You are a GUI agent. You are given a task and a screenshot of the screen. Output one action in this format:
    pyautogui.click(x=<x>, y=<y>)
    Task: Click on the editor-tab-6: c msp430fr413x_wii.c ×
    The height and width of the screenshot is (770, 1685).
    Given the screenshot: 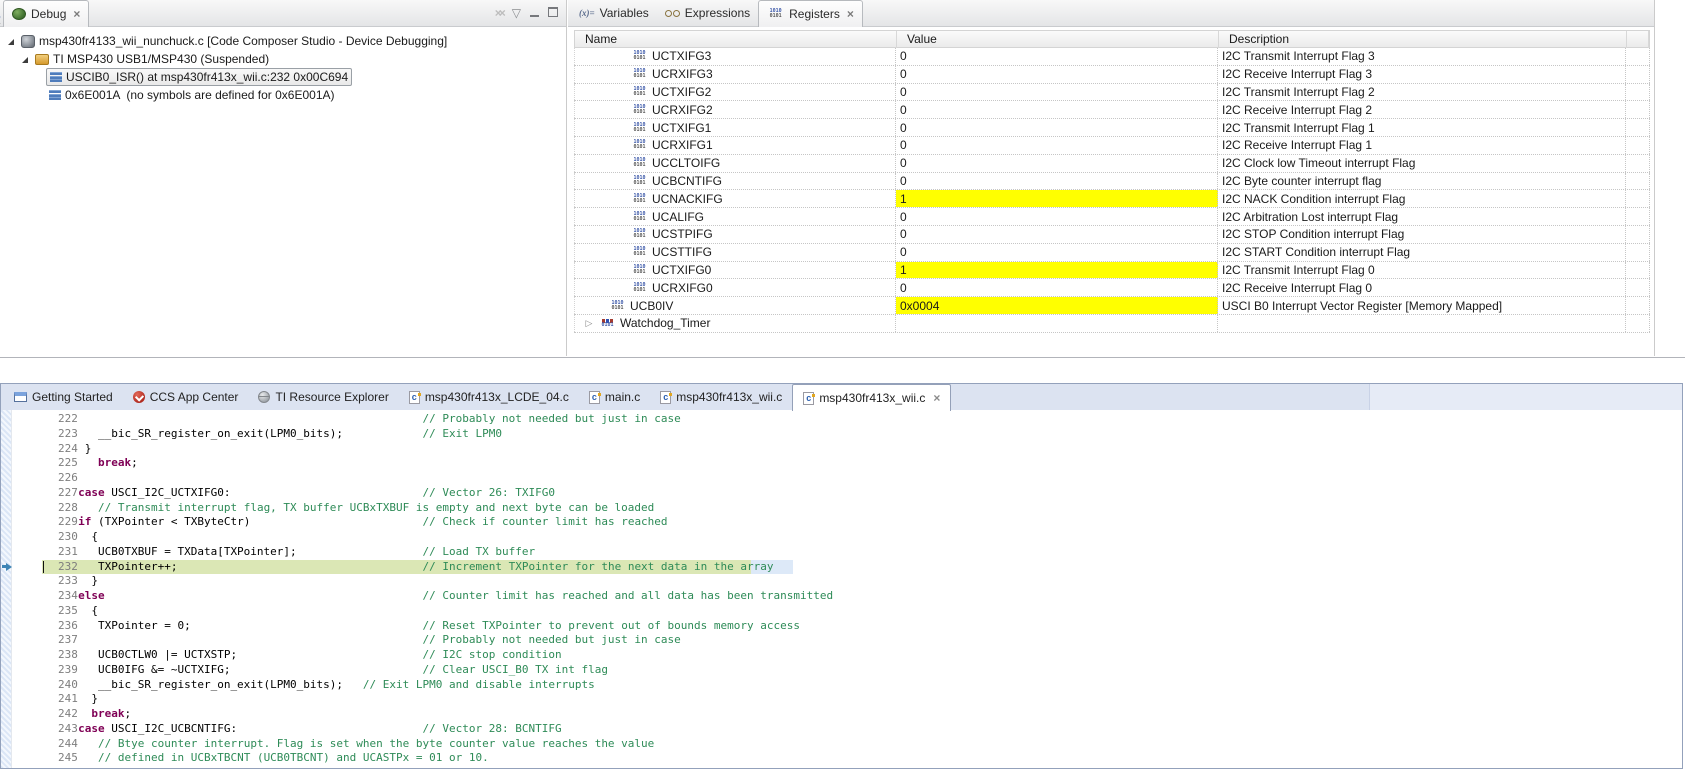 What is the action you would take?
    pyautogui.click(x=872, y=397)
    